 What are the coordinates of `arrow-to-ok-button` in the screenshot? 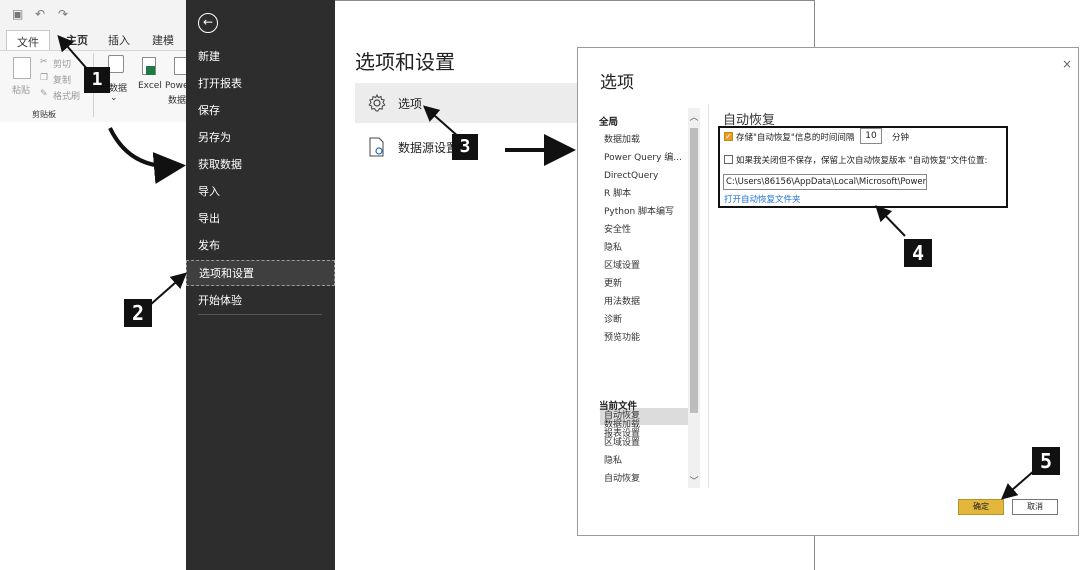 It's located at (1018, 484).